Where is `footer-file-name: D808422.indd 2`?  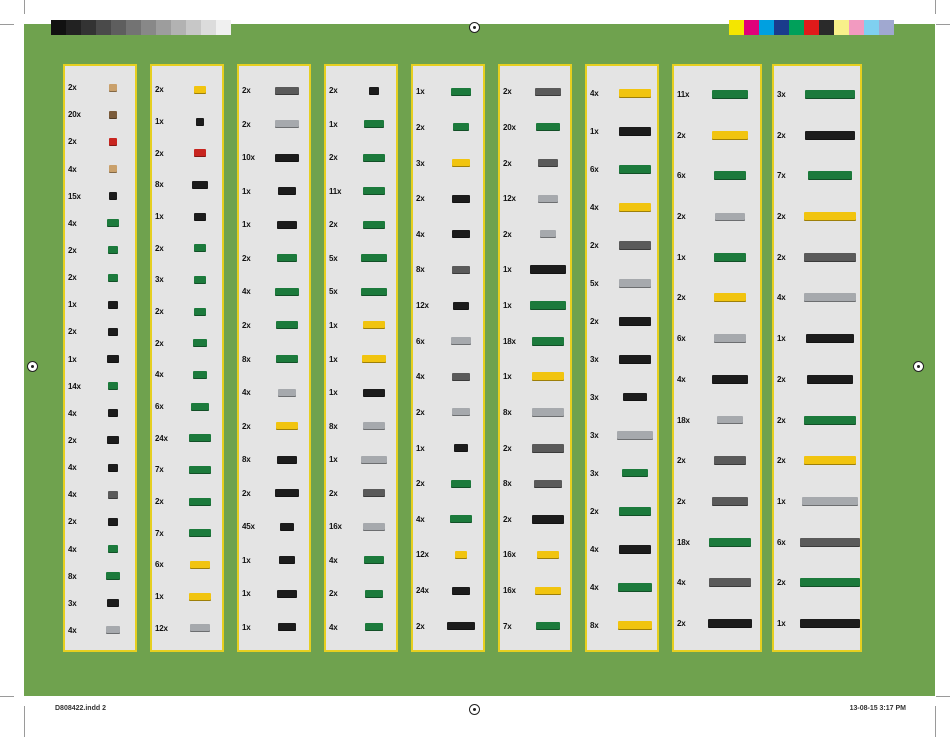
footer-file-name: D808422.indd 2 is located at coordinates (80, 708).